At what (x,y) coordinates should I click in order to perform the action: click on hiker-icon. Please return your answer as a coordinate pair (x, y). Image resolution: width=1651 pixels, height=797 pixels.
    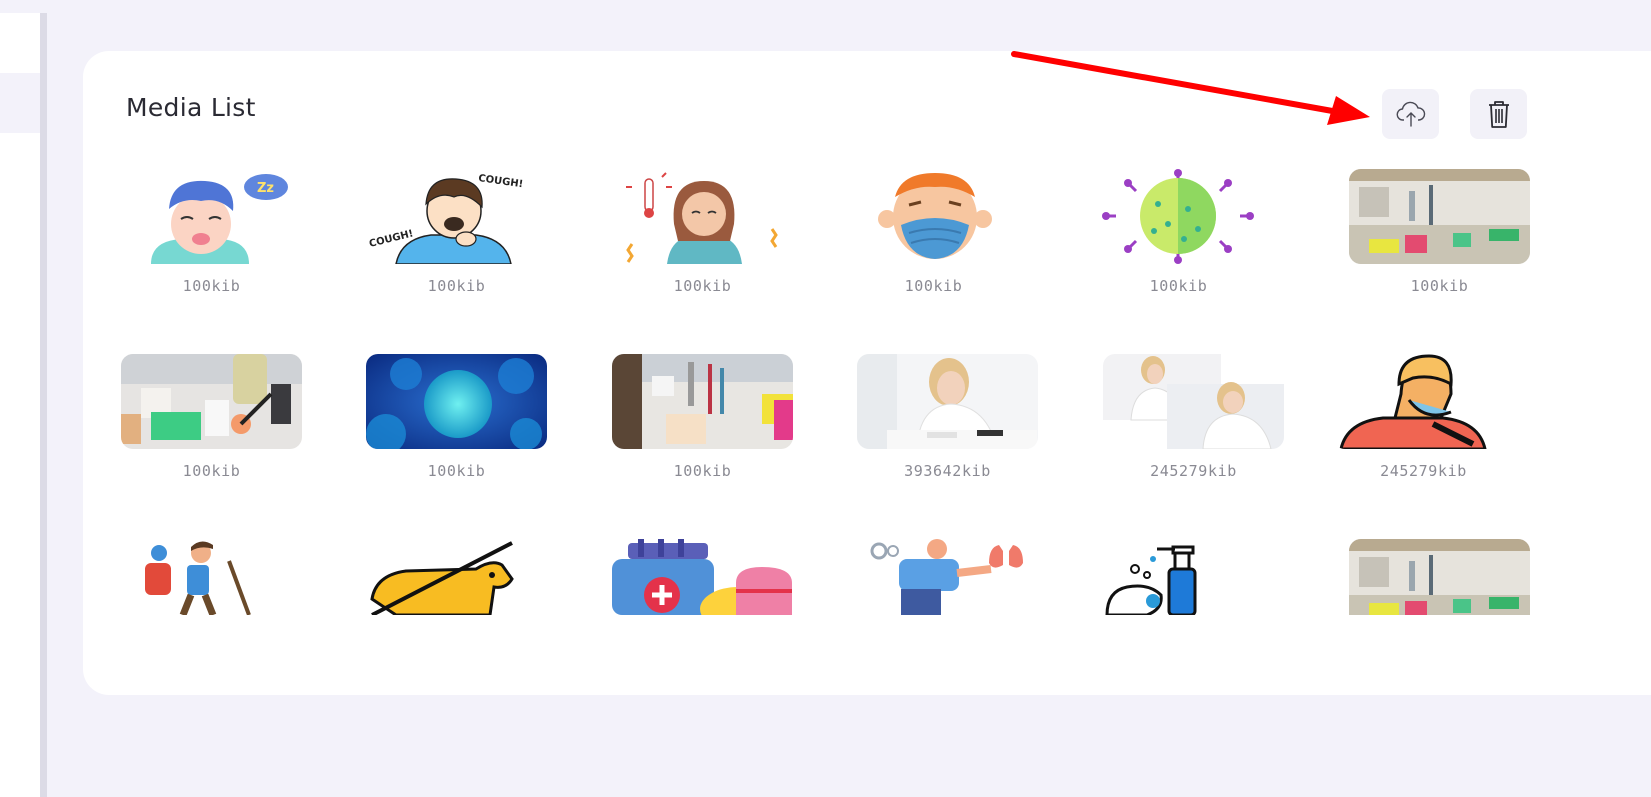
    Looking at the image, I should click on (198, 578).